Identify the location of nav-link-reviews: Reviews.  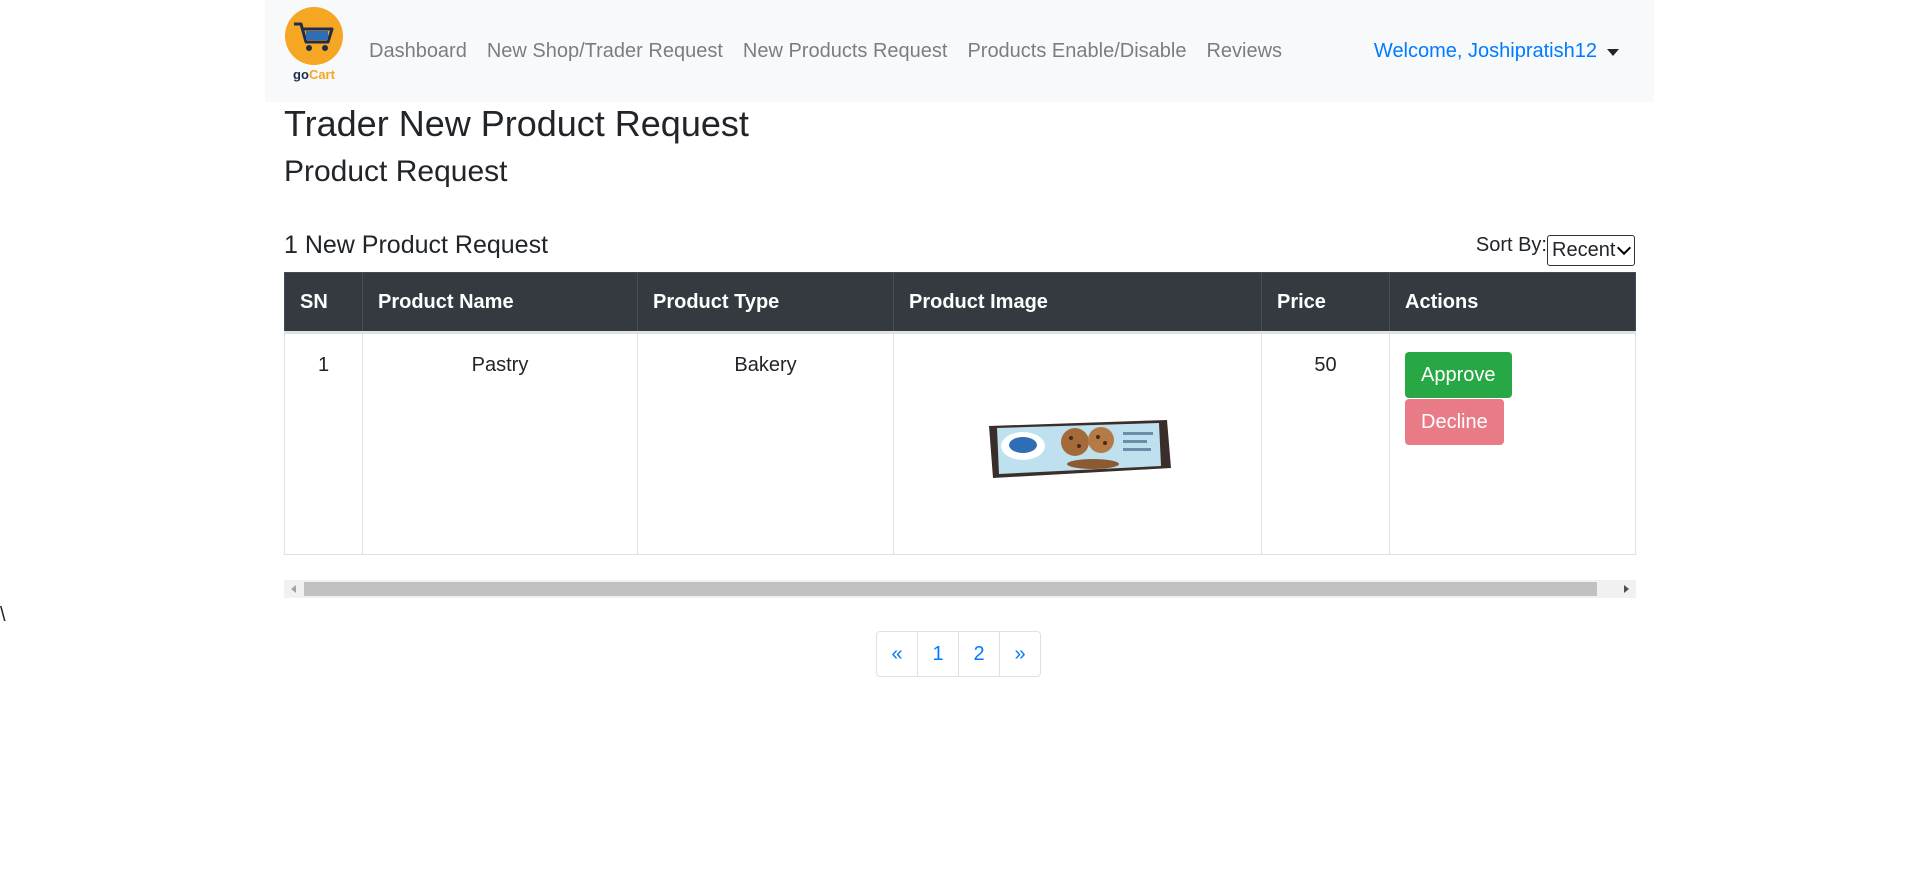
(1244, 51).